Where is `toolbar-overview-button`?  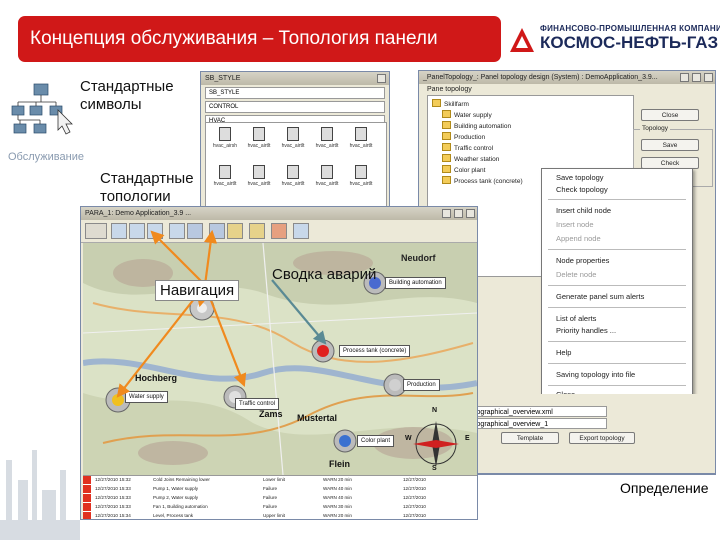 toolbar-overview-button is located at coordinates (195, 231).